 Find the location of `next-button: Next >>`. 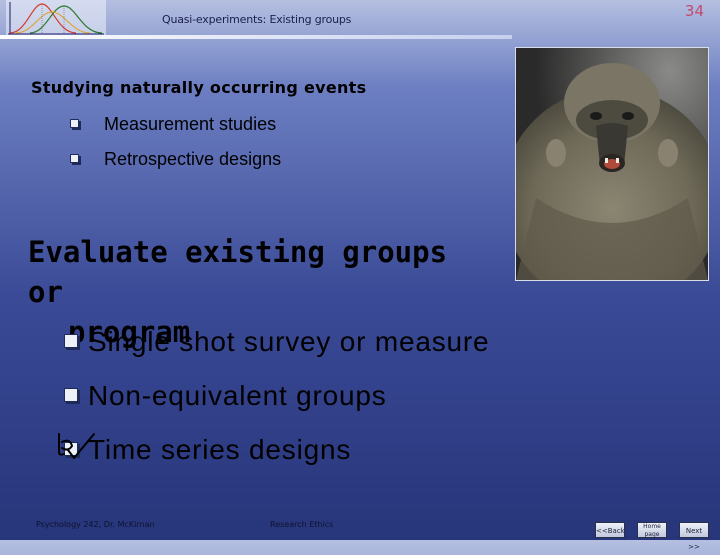

next-button: Next >> is located at coordinates (694, 536).